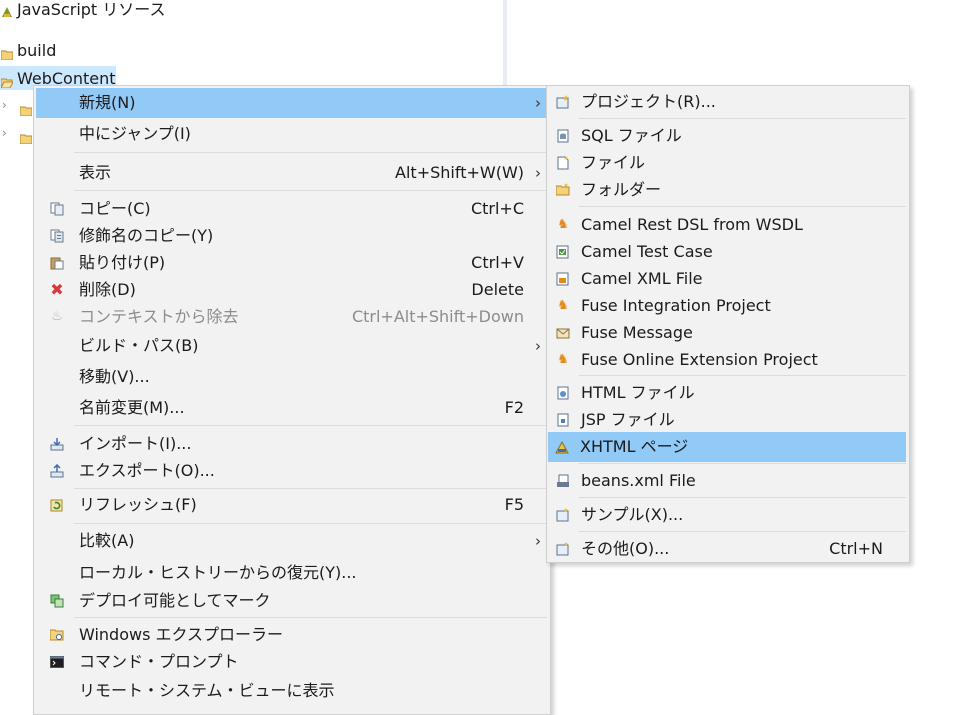  Describe the element at coordinates (57, 601) in the screenshot. I see `deployable-icon` at that location.